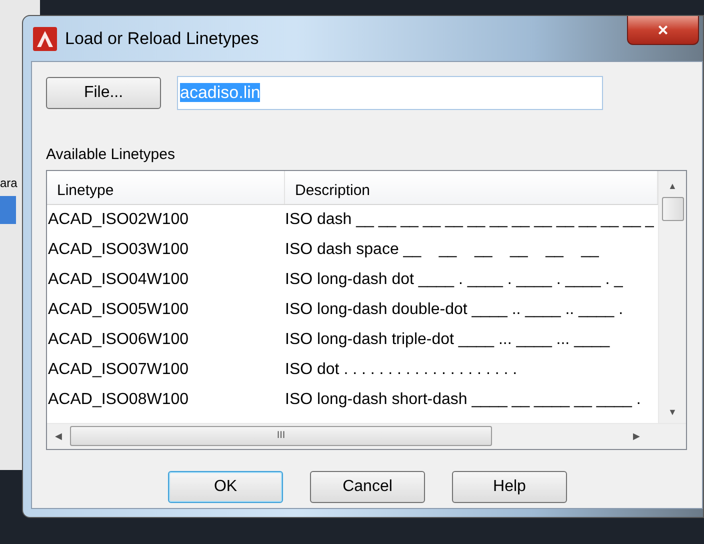  I want to click on linetype-name: ACAD_ISO04W100, so click(118, 279).